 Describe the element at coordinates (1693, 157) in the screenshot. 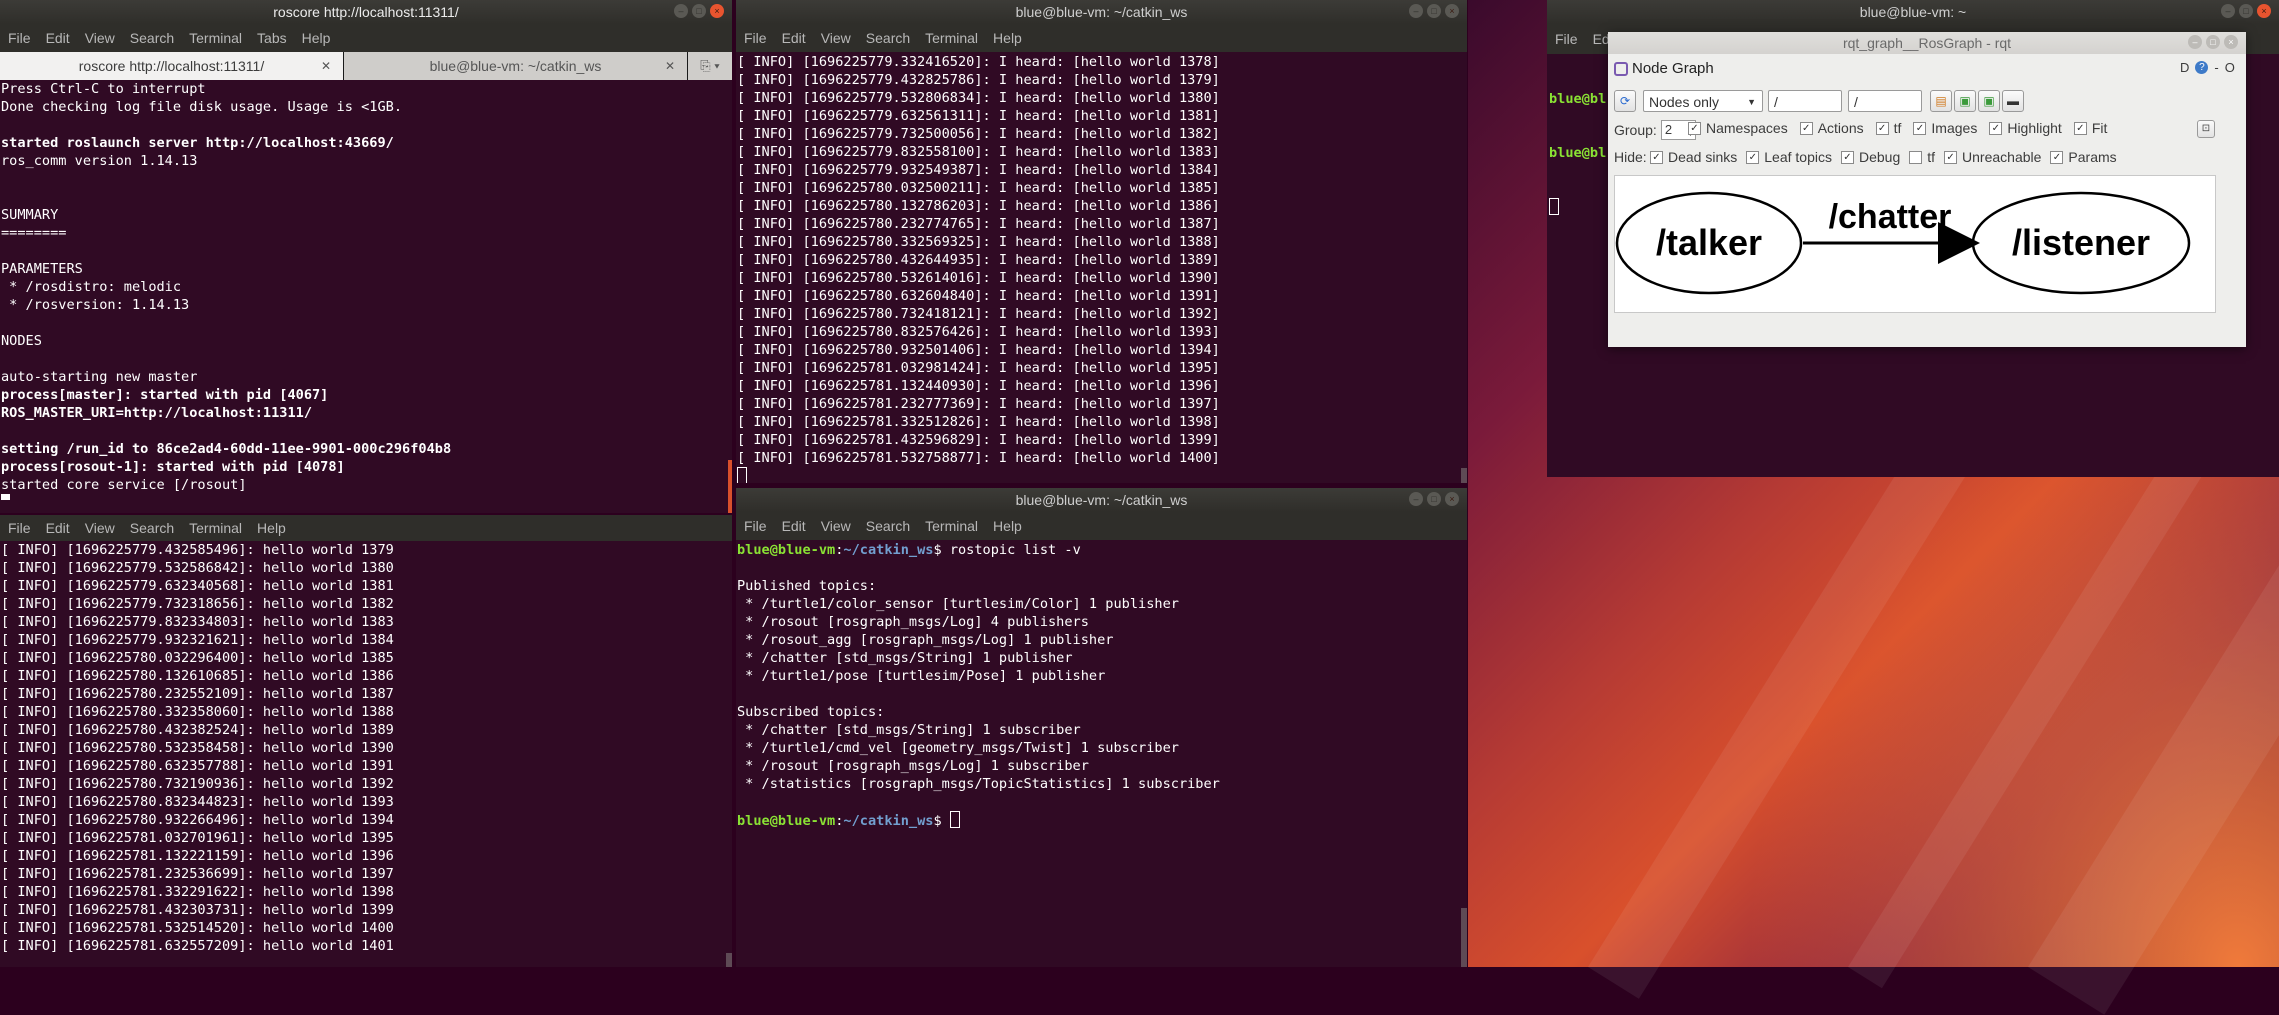

I see `checkbox-dead-sinks: ✓ Dead sinks` at that location.